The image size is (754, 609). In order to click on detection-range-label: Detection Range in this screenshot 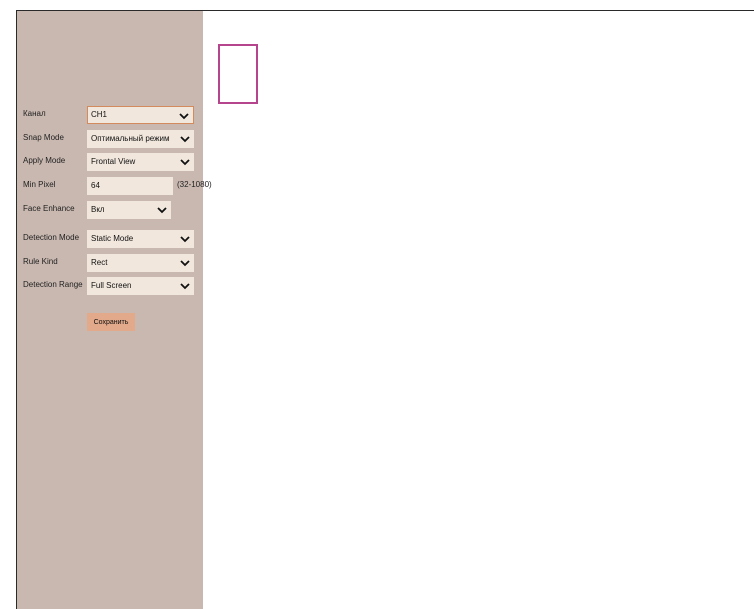, I will do `click(53, 284)`.